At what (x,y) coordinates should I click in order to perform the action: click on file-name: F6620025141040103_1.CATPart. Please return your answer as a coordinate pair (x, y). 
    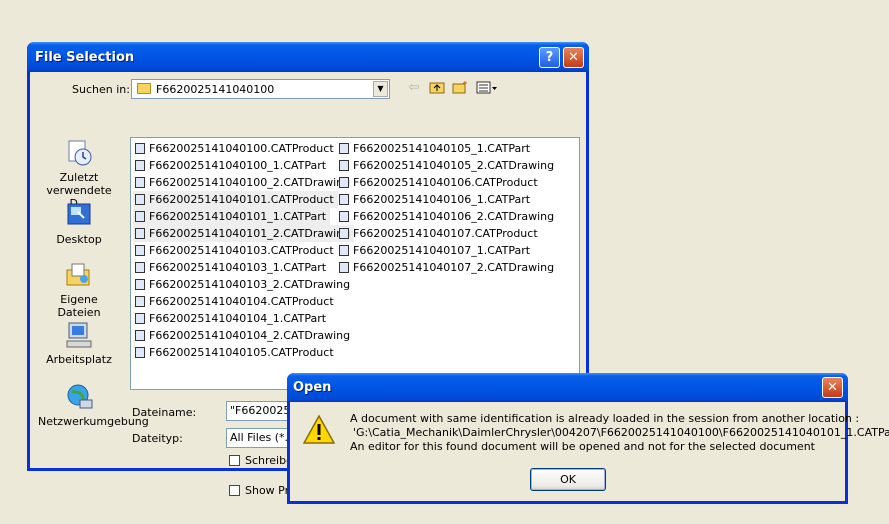
    Looking at the image, I should click on (238, 267).